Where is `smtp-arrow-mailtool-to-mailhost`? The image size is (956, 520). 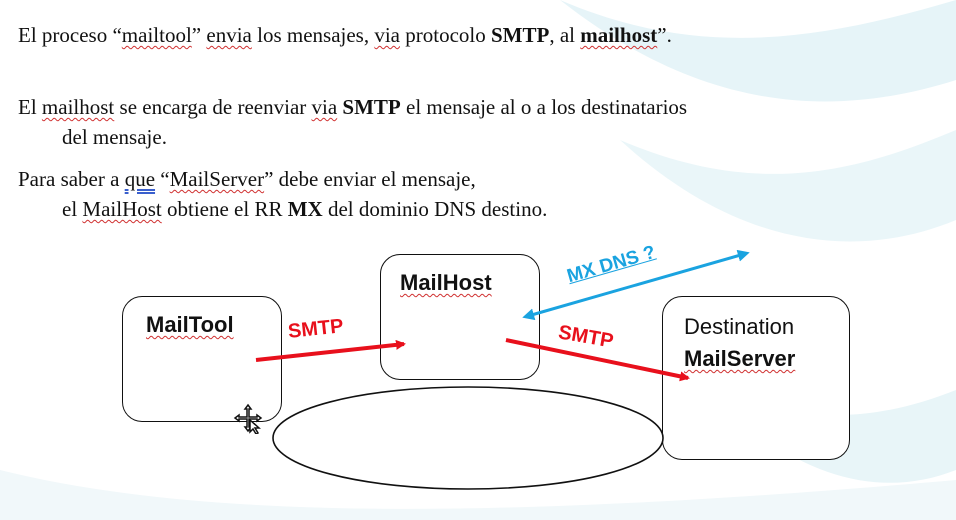 smtp-arrow-mailtool-to-mailhost is located at coordinates (330, 350).